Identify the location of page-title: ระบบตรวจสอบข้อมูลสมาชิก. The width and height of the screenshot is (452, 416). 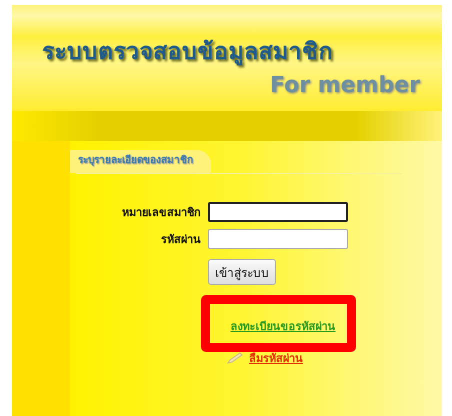
(187, 53).